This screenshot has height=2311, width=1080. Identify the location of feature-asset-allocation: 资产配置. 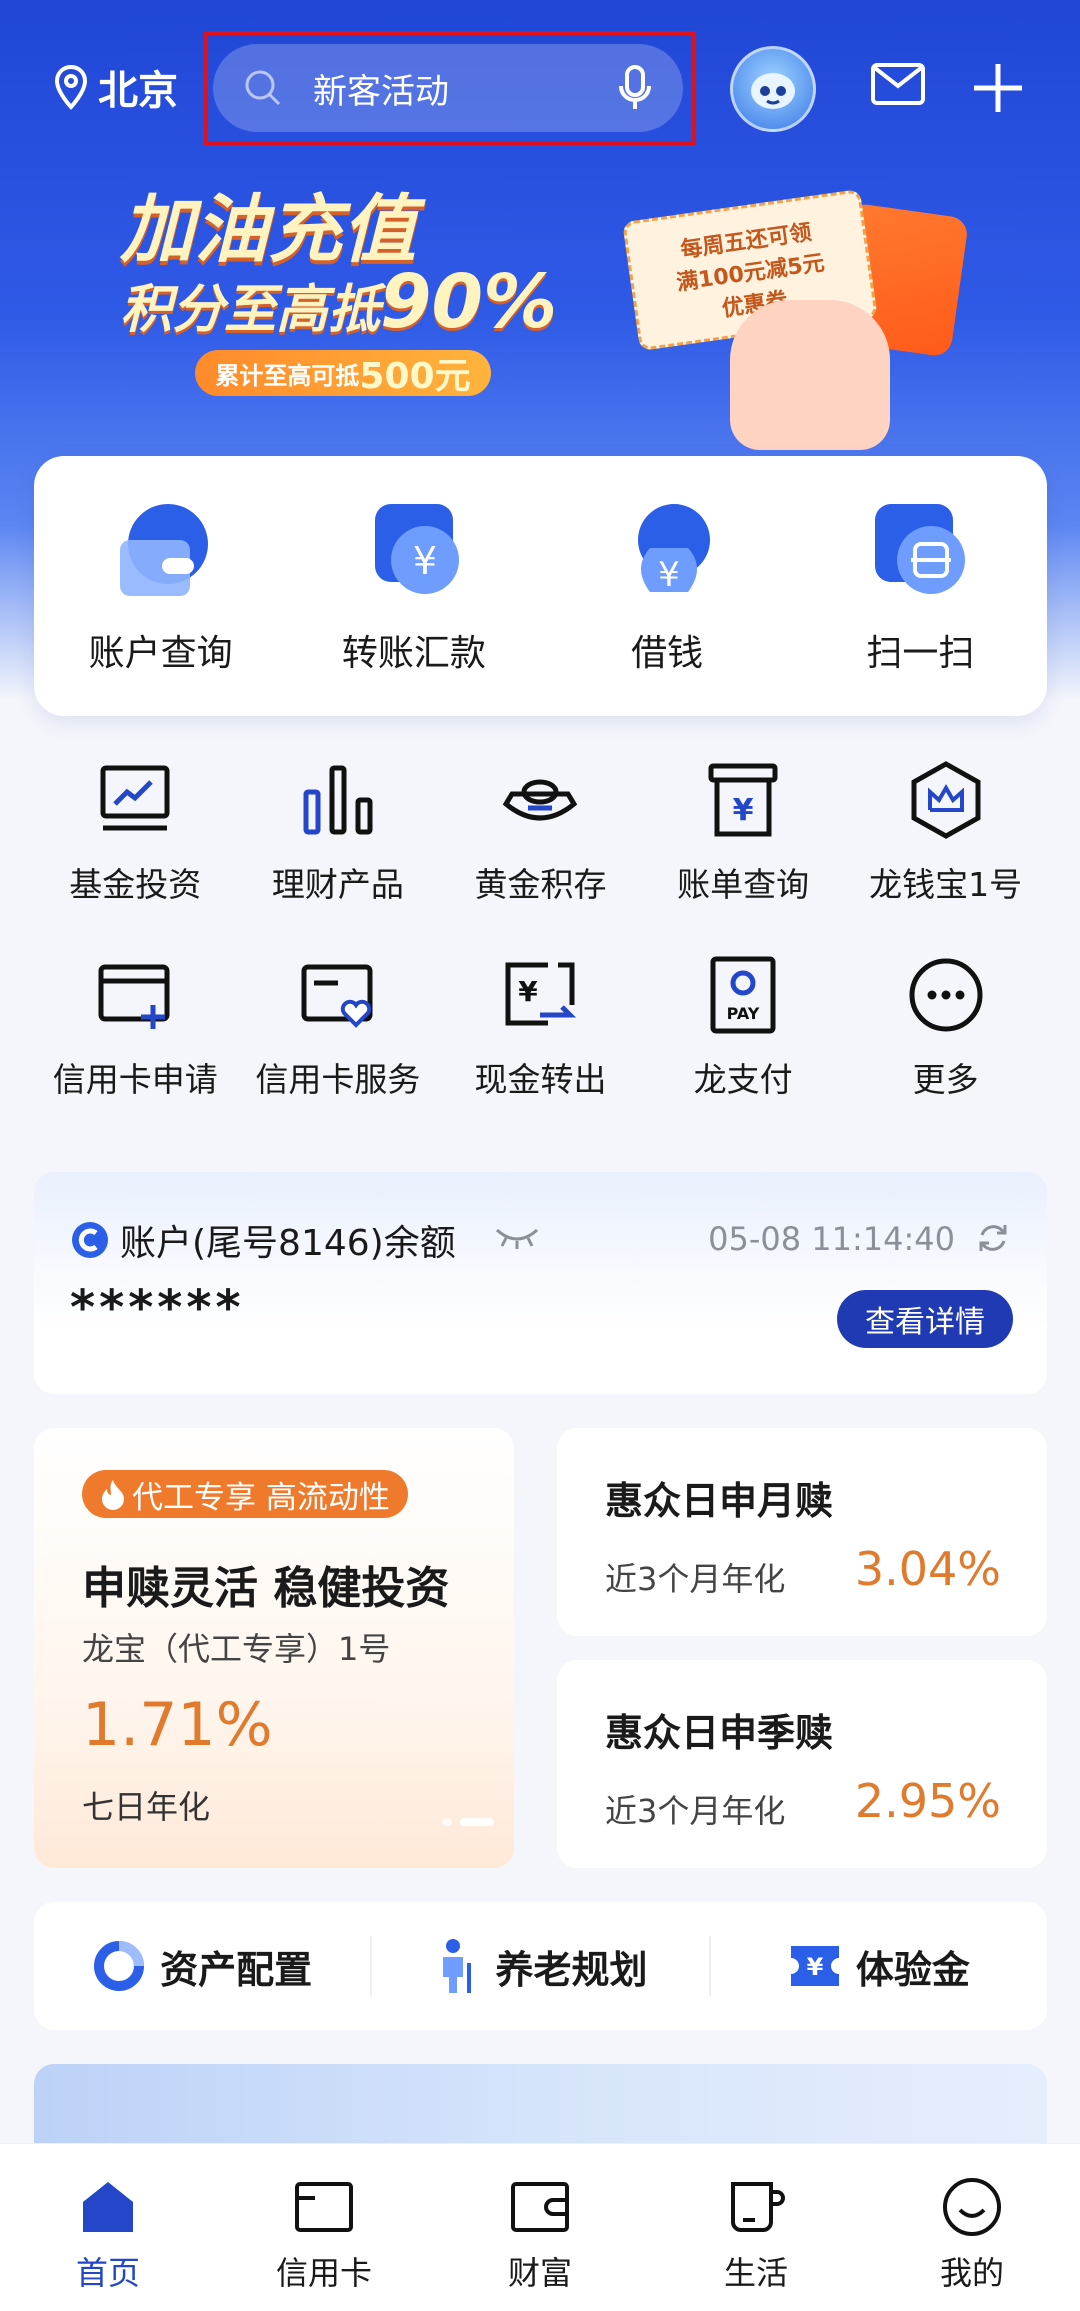
(202, 1966).